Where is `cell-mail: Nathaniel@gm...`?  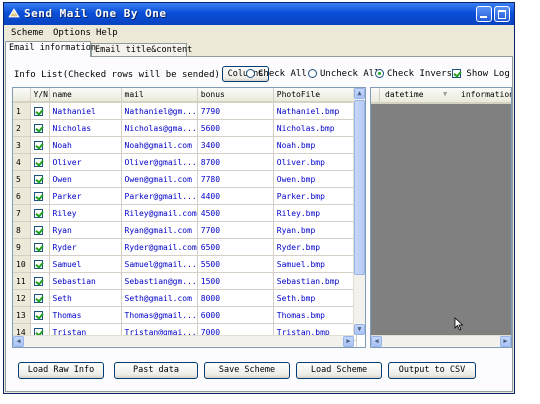
cell-mail: Nathaniel@gm... is located at coordinates (159, 111).